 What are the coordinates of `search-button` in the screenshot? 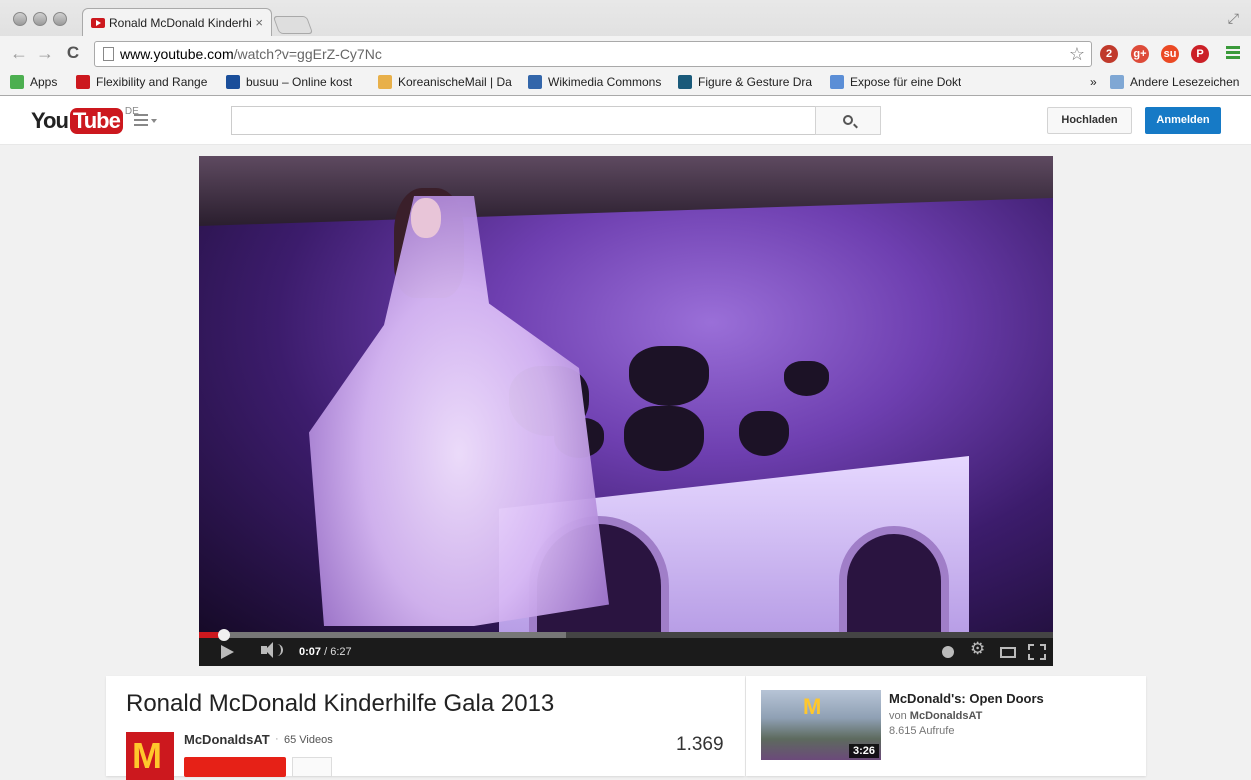 It's located at (848, 120).